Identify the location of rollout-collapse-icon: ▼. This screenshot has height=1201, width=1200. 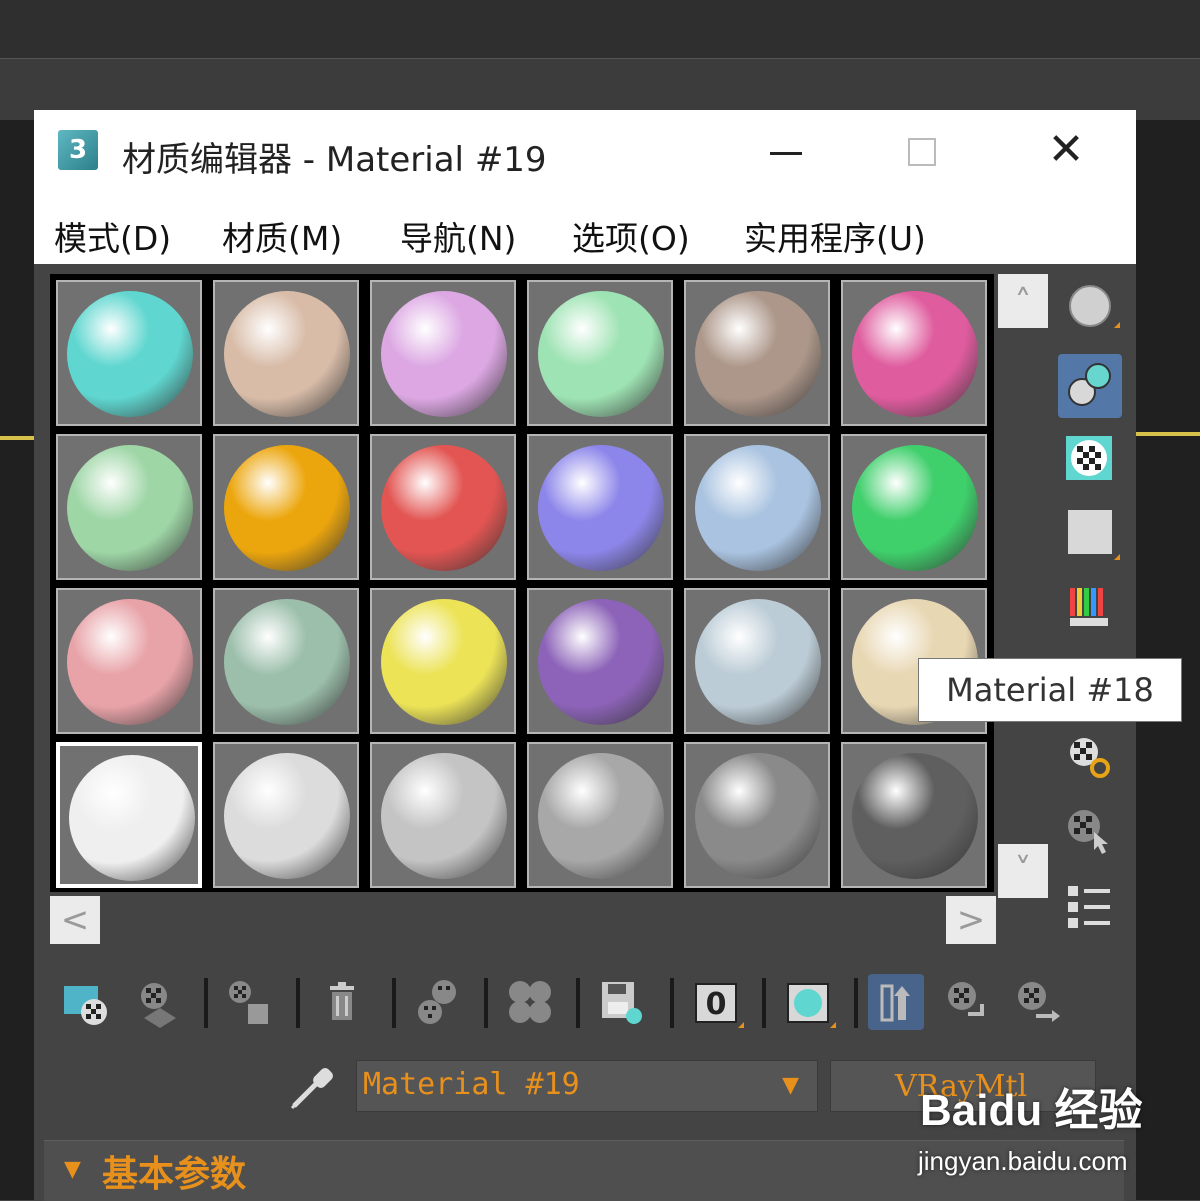
(72, 1169).